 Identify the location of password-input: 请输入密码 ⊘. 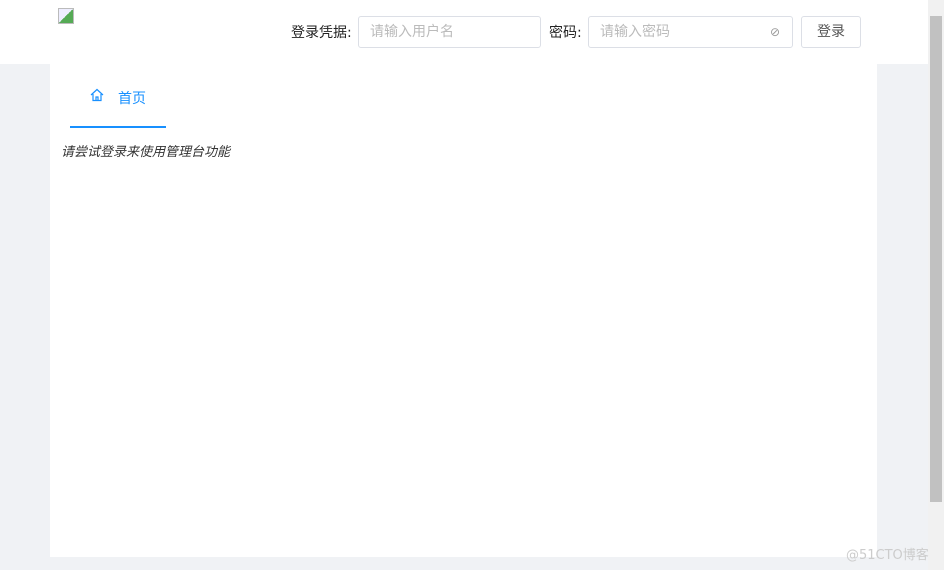
(690, 32).